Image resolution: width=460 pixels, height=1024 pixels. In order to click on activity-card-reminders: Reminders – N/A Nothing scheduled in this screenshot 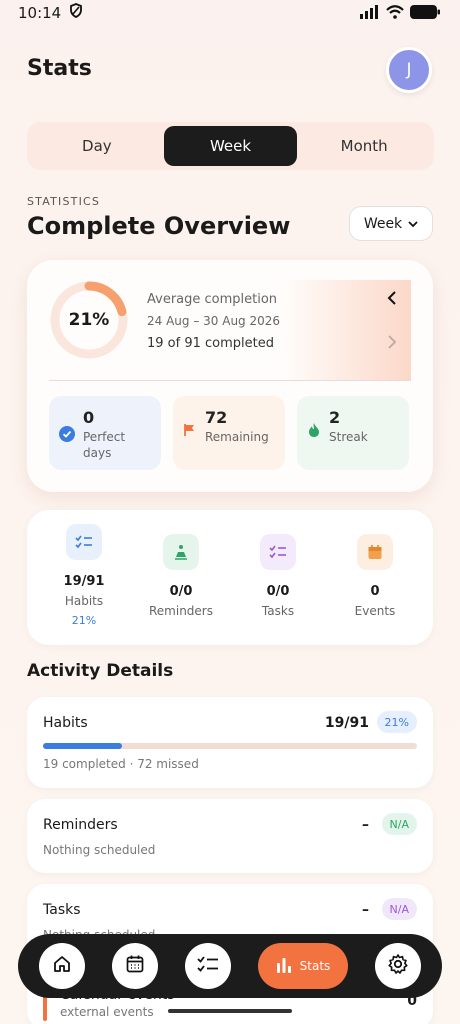, I will do `click(230, 836)`.